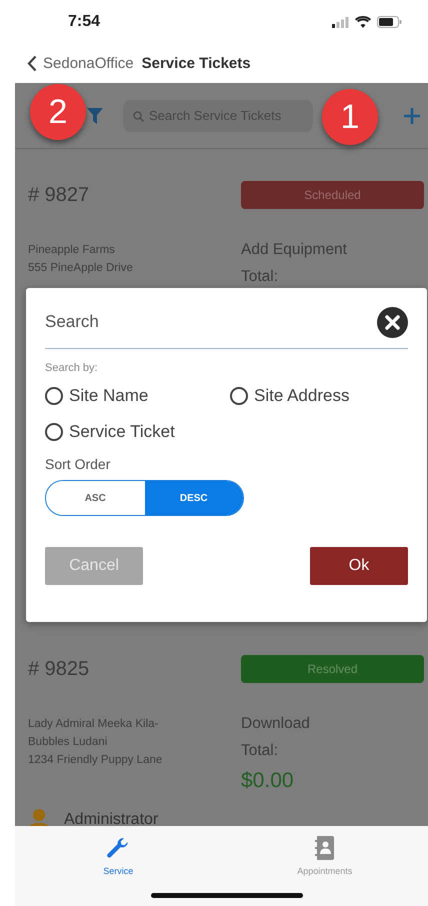 The image size is (428, 906). Describe the element at coordinates (84, 22) in the screenshot. I see `status-time: 7:54` at that location.